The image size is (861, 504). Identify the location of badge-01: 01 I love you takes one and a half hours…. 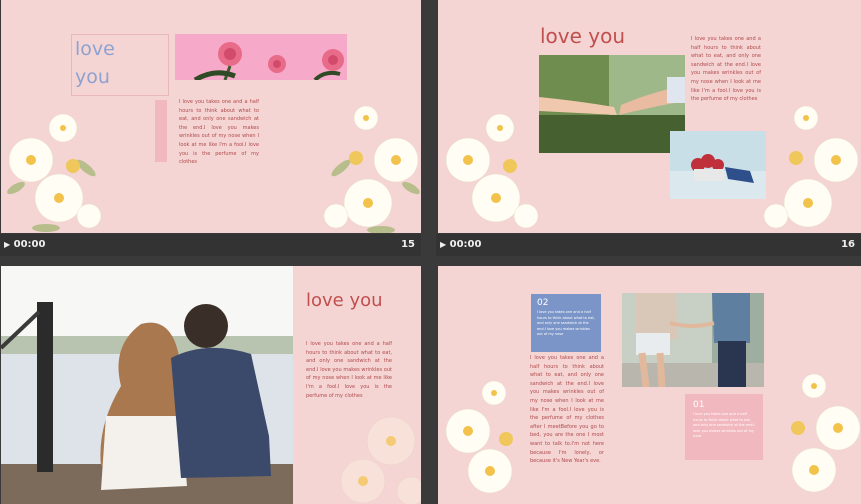
(724, 427).